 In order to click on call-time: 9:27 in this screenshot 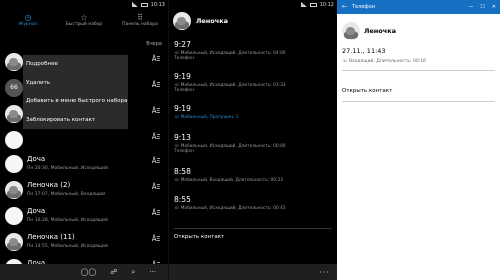, I will do `click(182, 44)`.